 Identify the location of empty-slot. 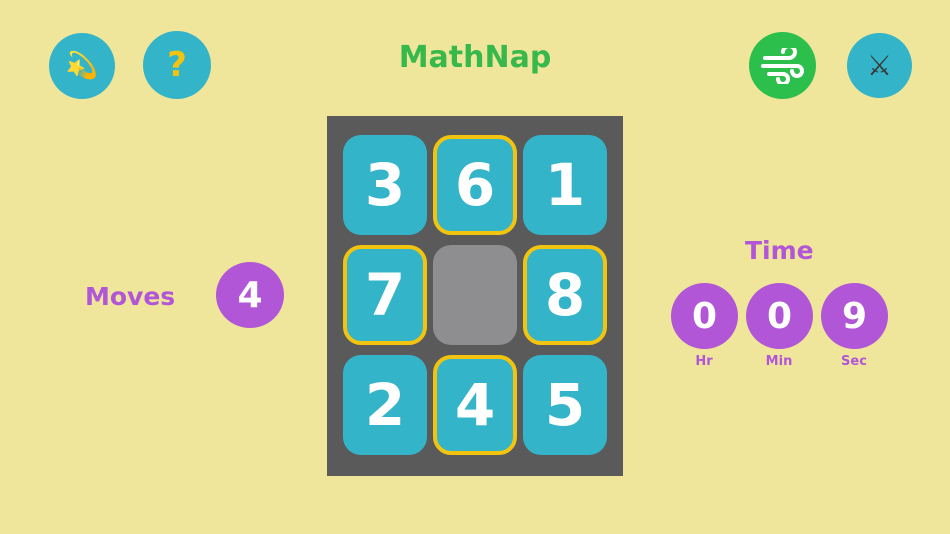
(475, 295).